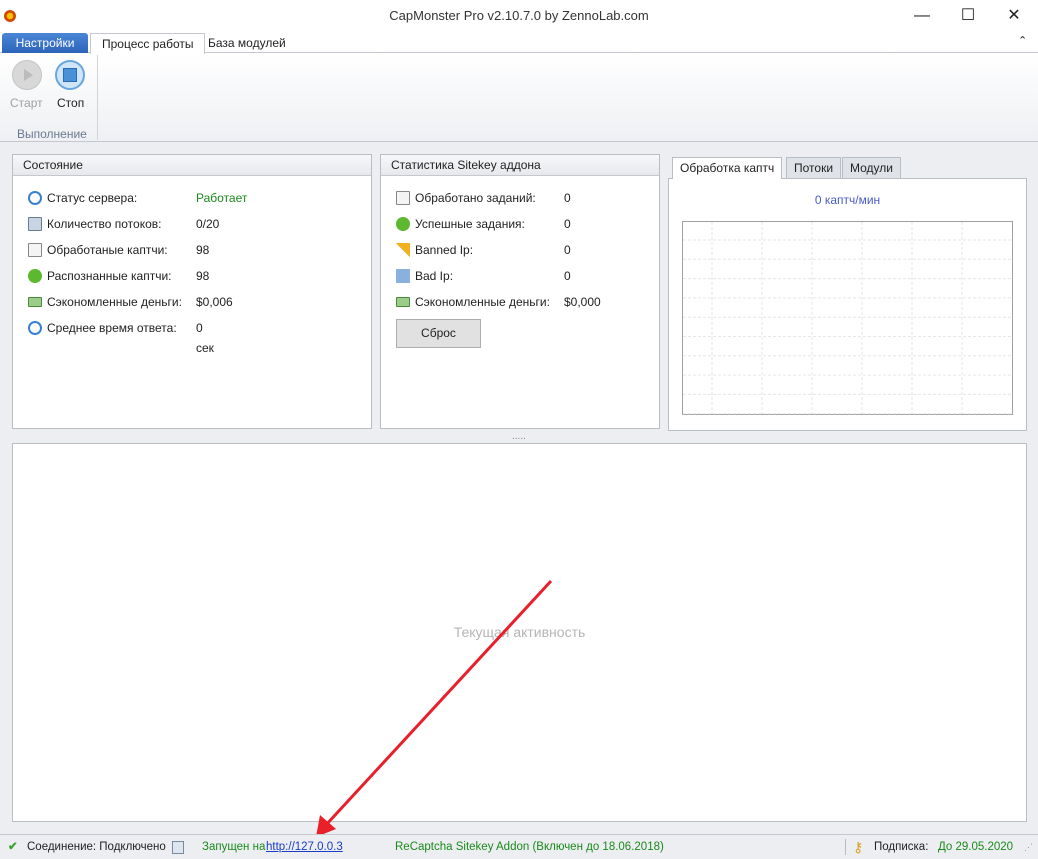 Image resolution: width=1038 pixels, height=859 pixels. What do you see at coordinates (97, 97) in the screenshot?
I see `group-divider` at bounding box center [97, 97].